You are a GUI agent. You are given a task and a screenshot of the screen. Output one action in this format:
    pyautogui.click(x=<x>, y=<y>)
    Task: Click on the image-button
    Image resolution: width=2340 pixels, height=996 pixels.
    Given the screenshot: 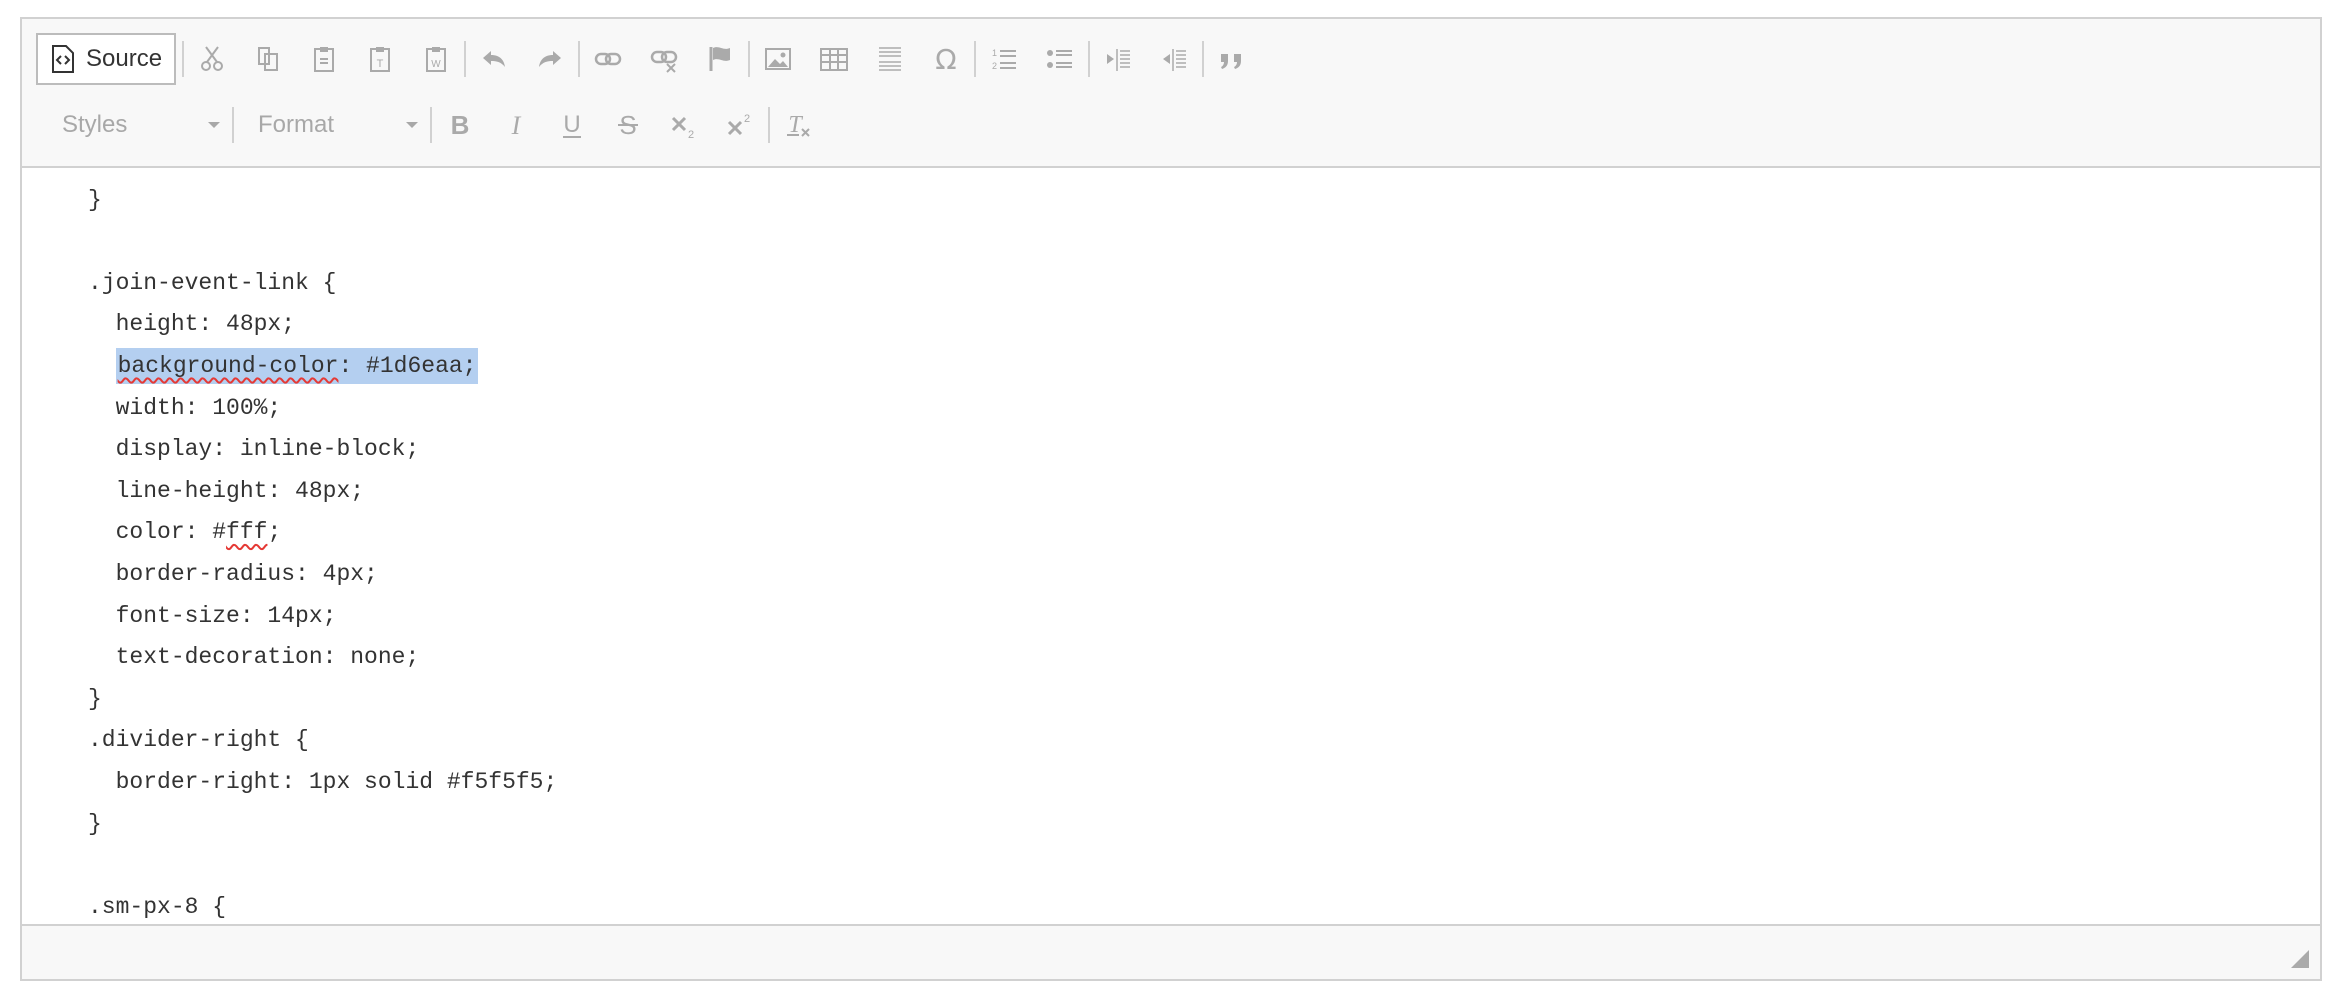 What is the action you would take?
    pyautogui.click(x=778, y=59)
    